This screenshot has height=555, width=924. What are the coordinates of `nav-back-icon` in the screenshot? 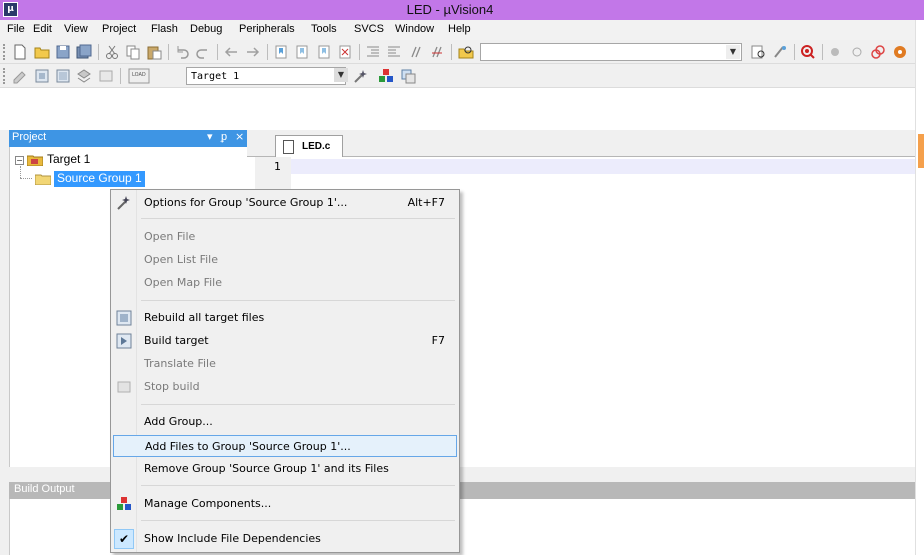 It's located at (231, 52).